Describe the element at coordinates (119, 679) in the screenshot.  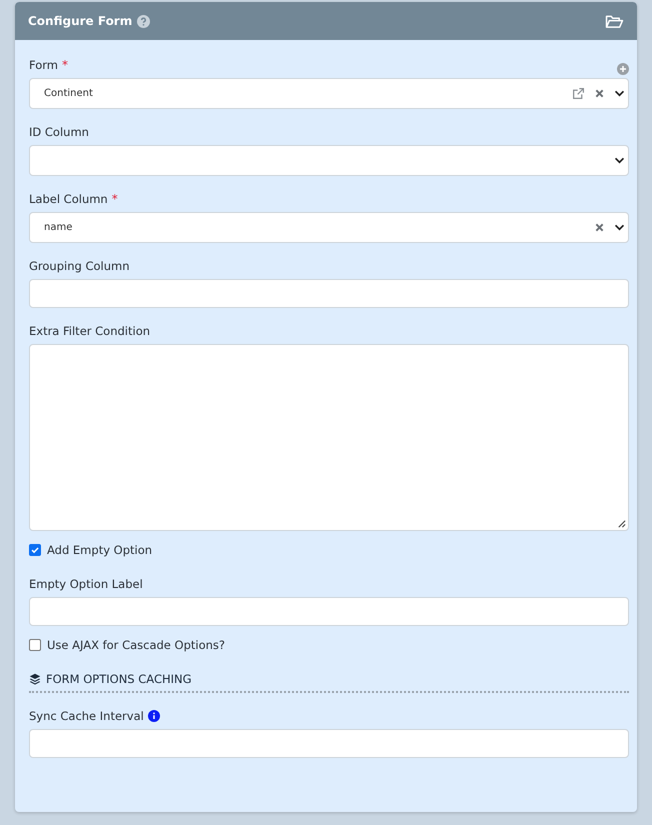
I see `section-heading: FORM OPTIONS CACHING` at that location.